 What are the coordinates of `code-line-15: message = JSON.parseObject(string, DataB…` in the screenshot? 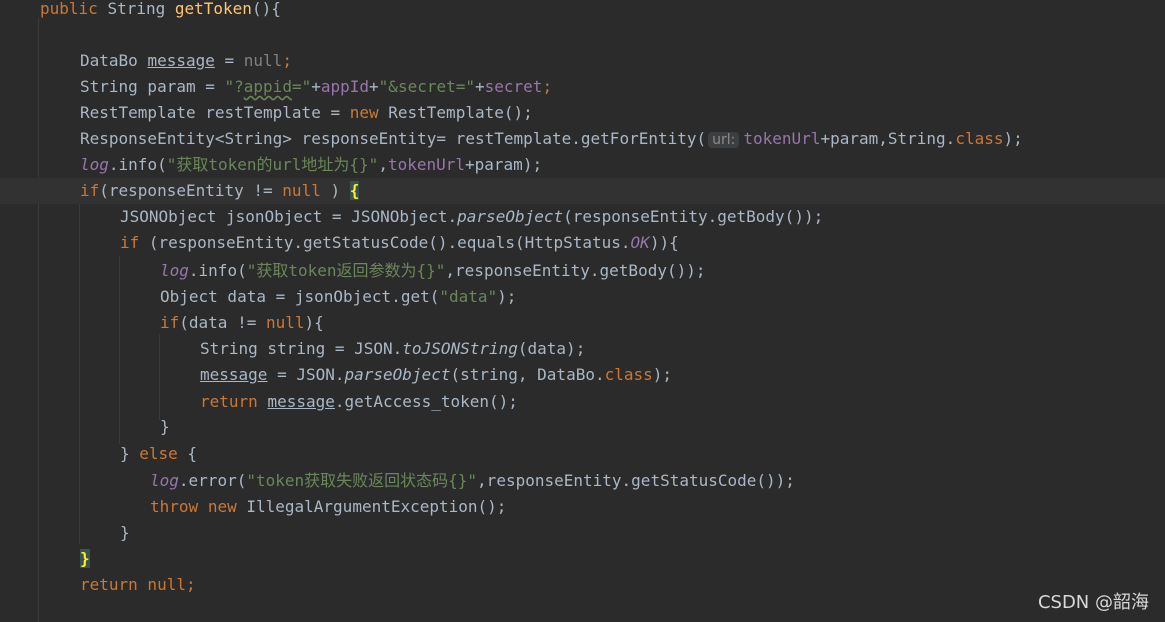 It's located at (682, 375).